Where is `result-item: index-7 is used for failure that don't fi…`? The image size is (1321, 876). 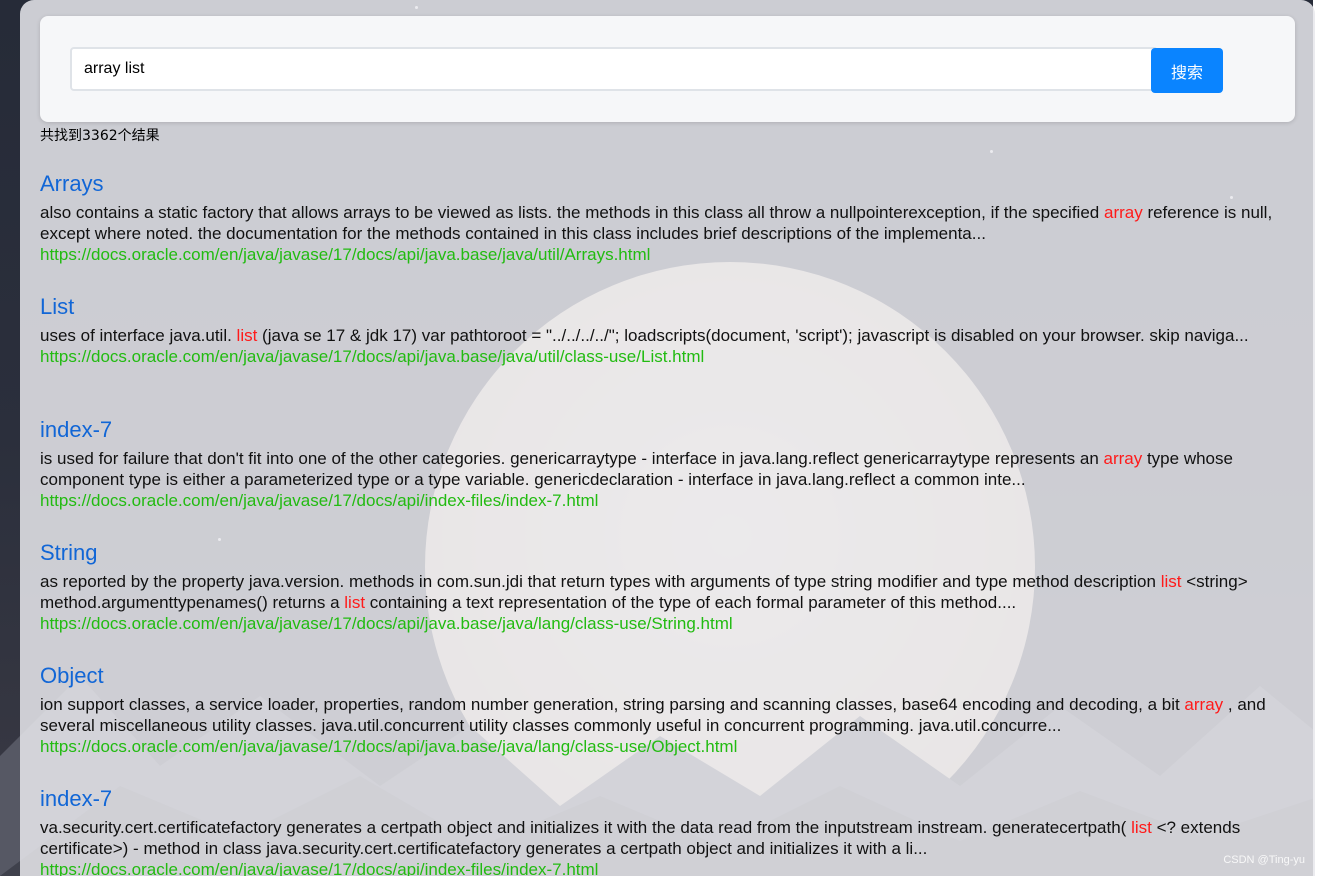
result-item: index-7 is used for failure that don't fi… is located at coordinates (670, 477).